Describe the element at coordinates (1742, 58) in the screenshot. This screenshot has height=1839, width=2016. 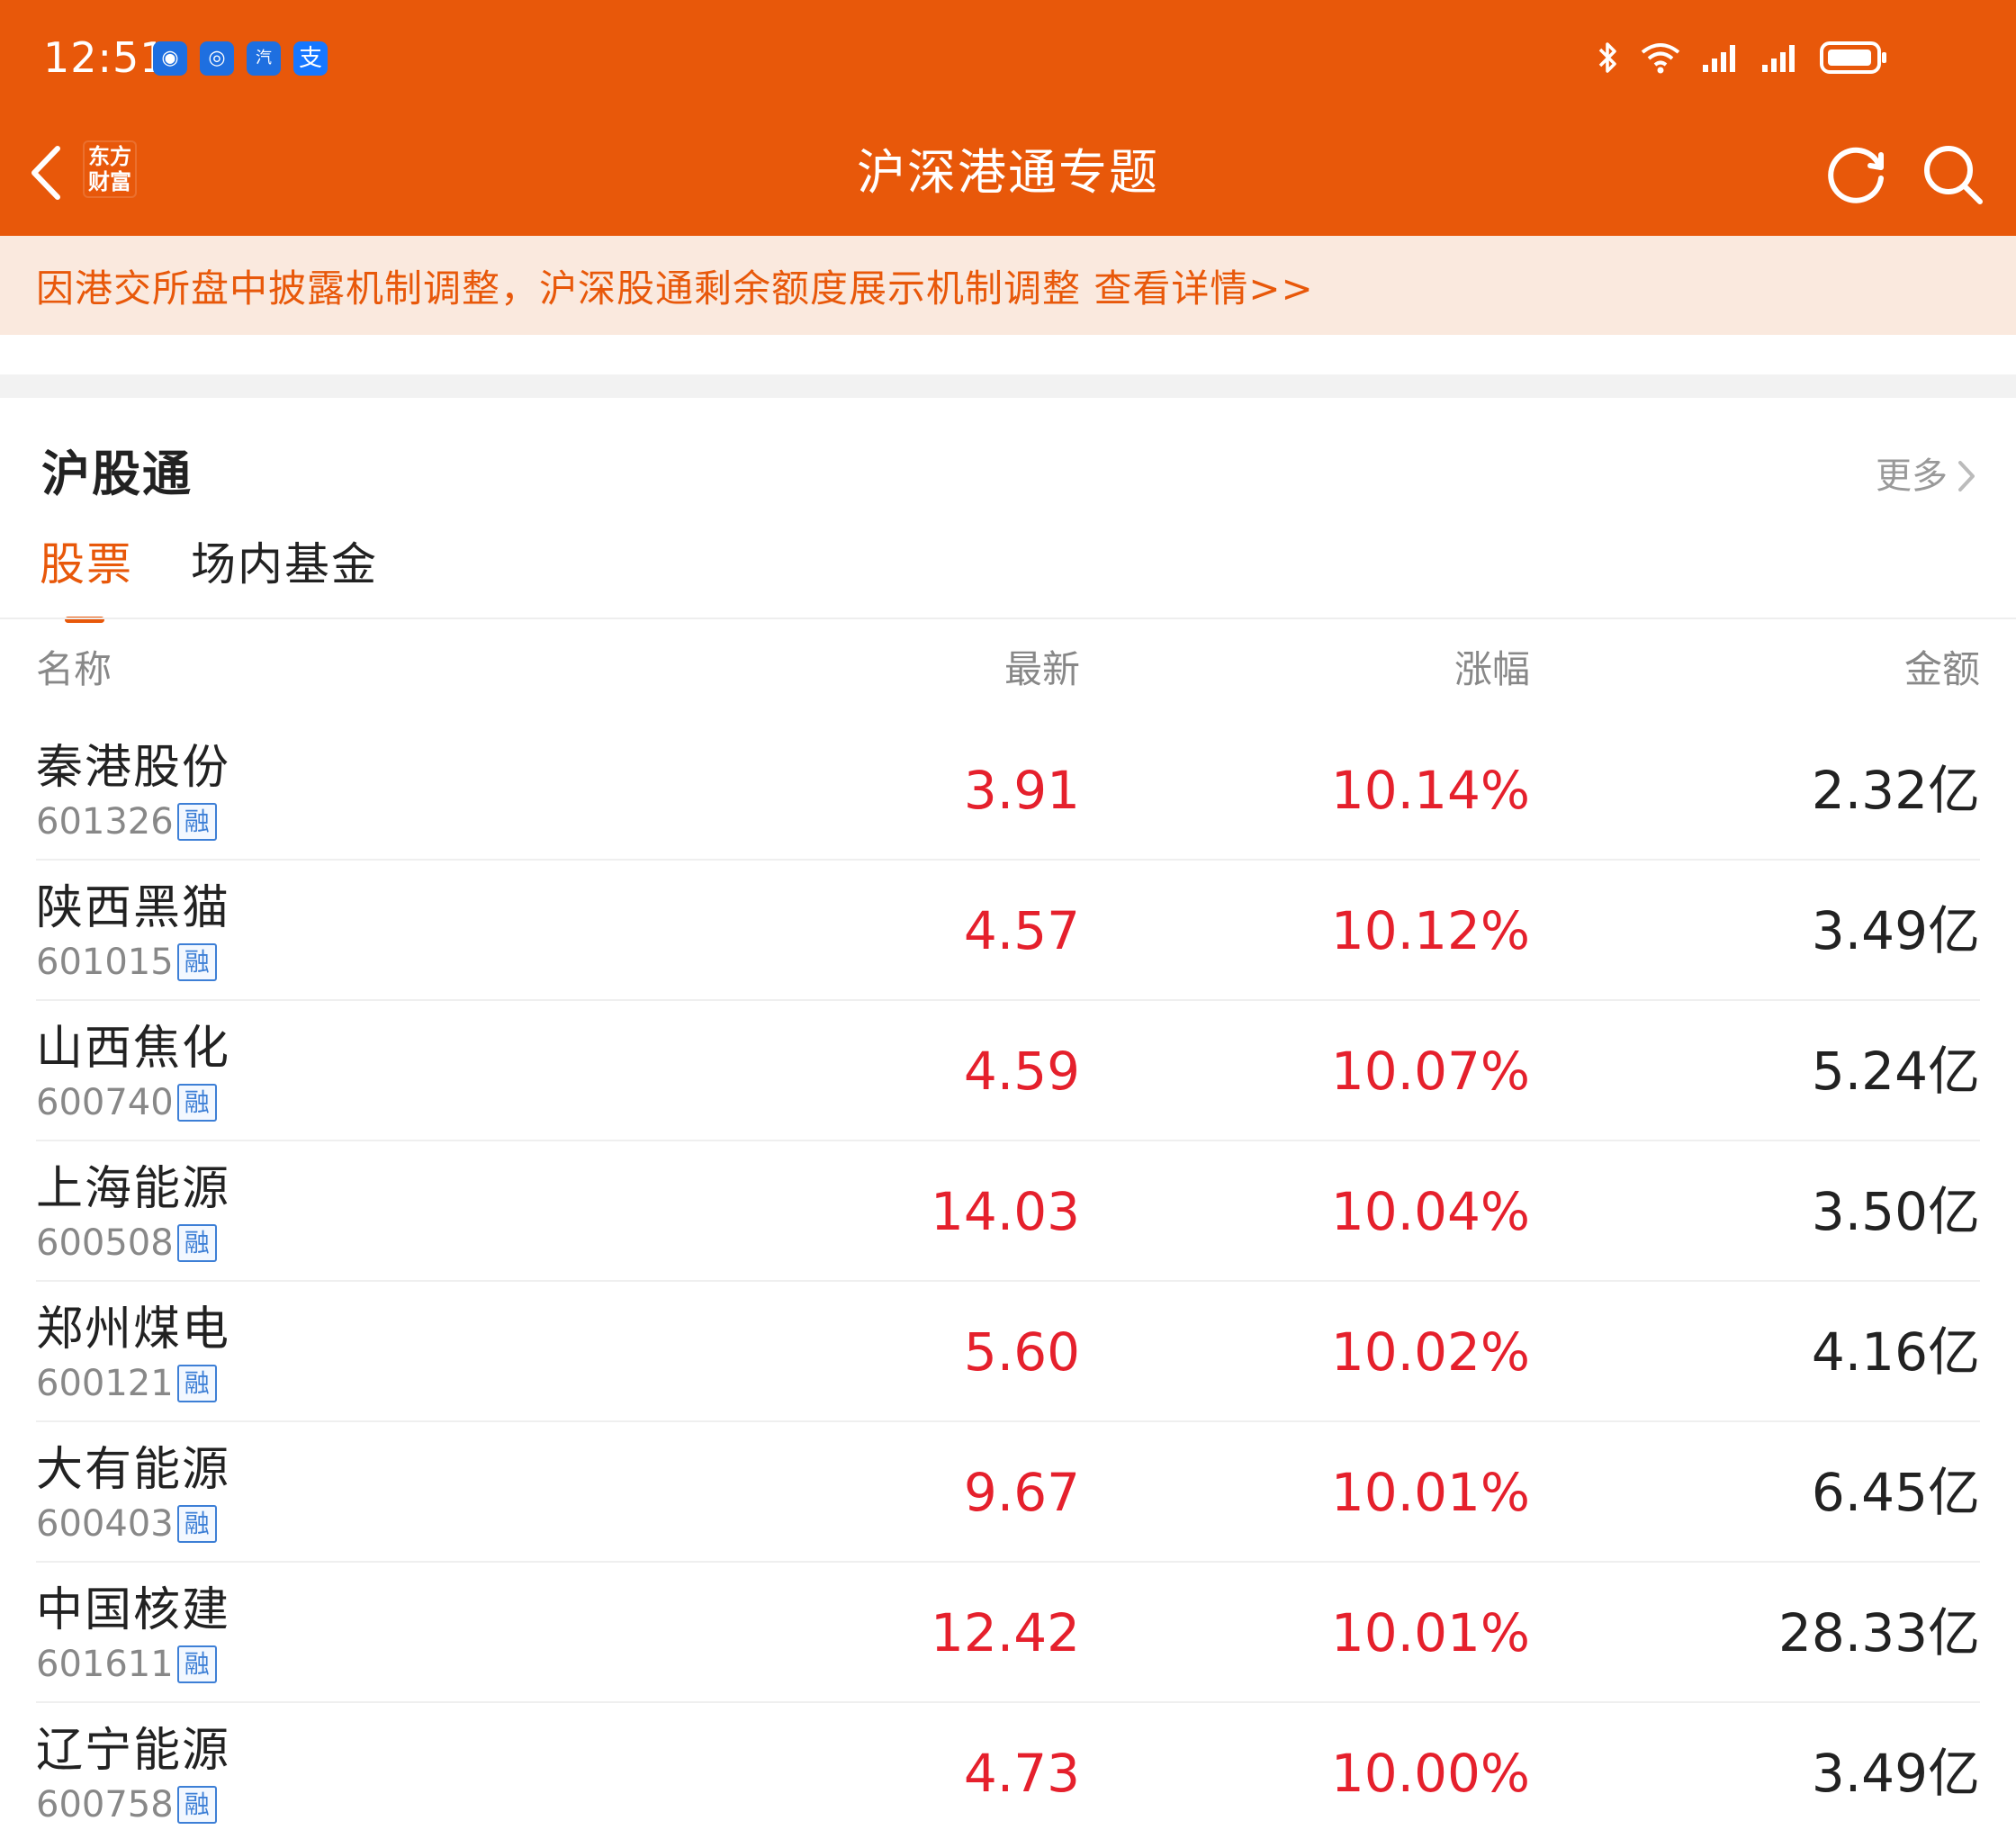
I see `system-indicators` at that location.